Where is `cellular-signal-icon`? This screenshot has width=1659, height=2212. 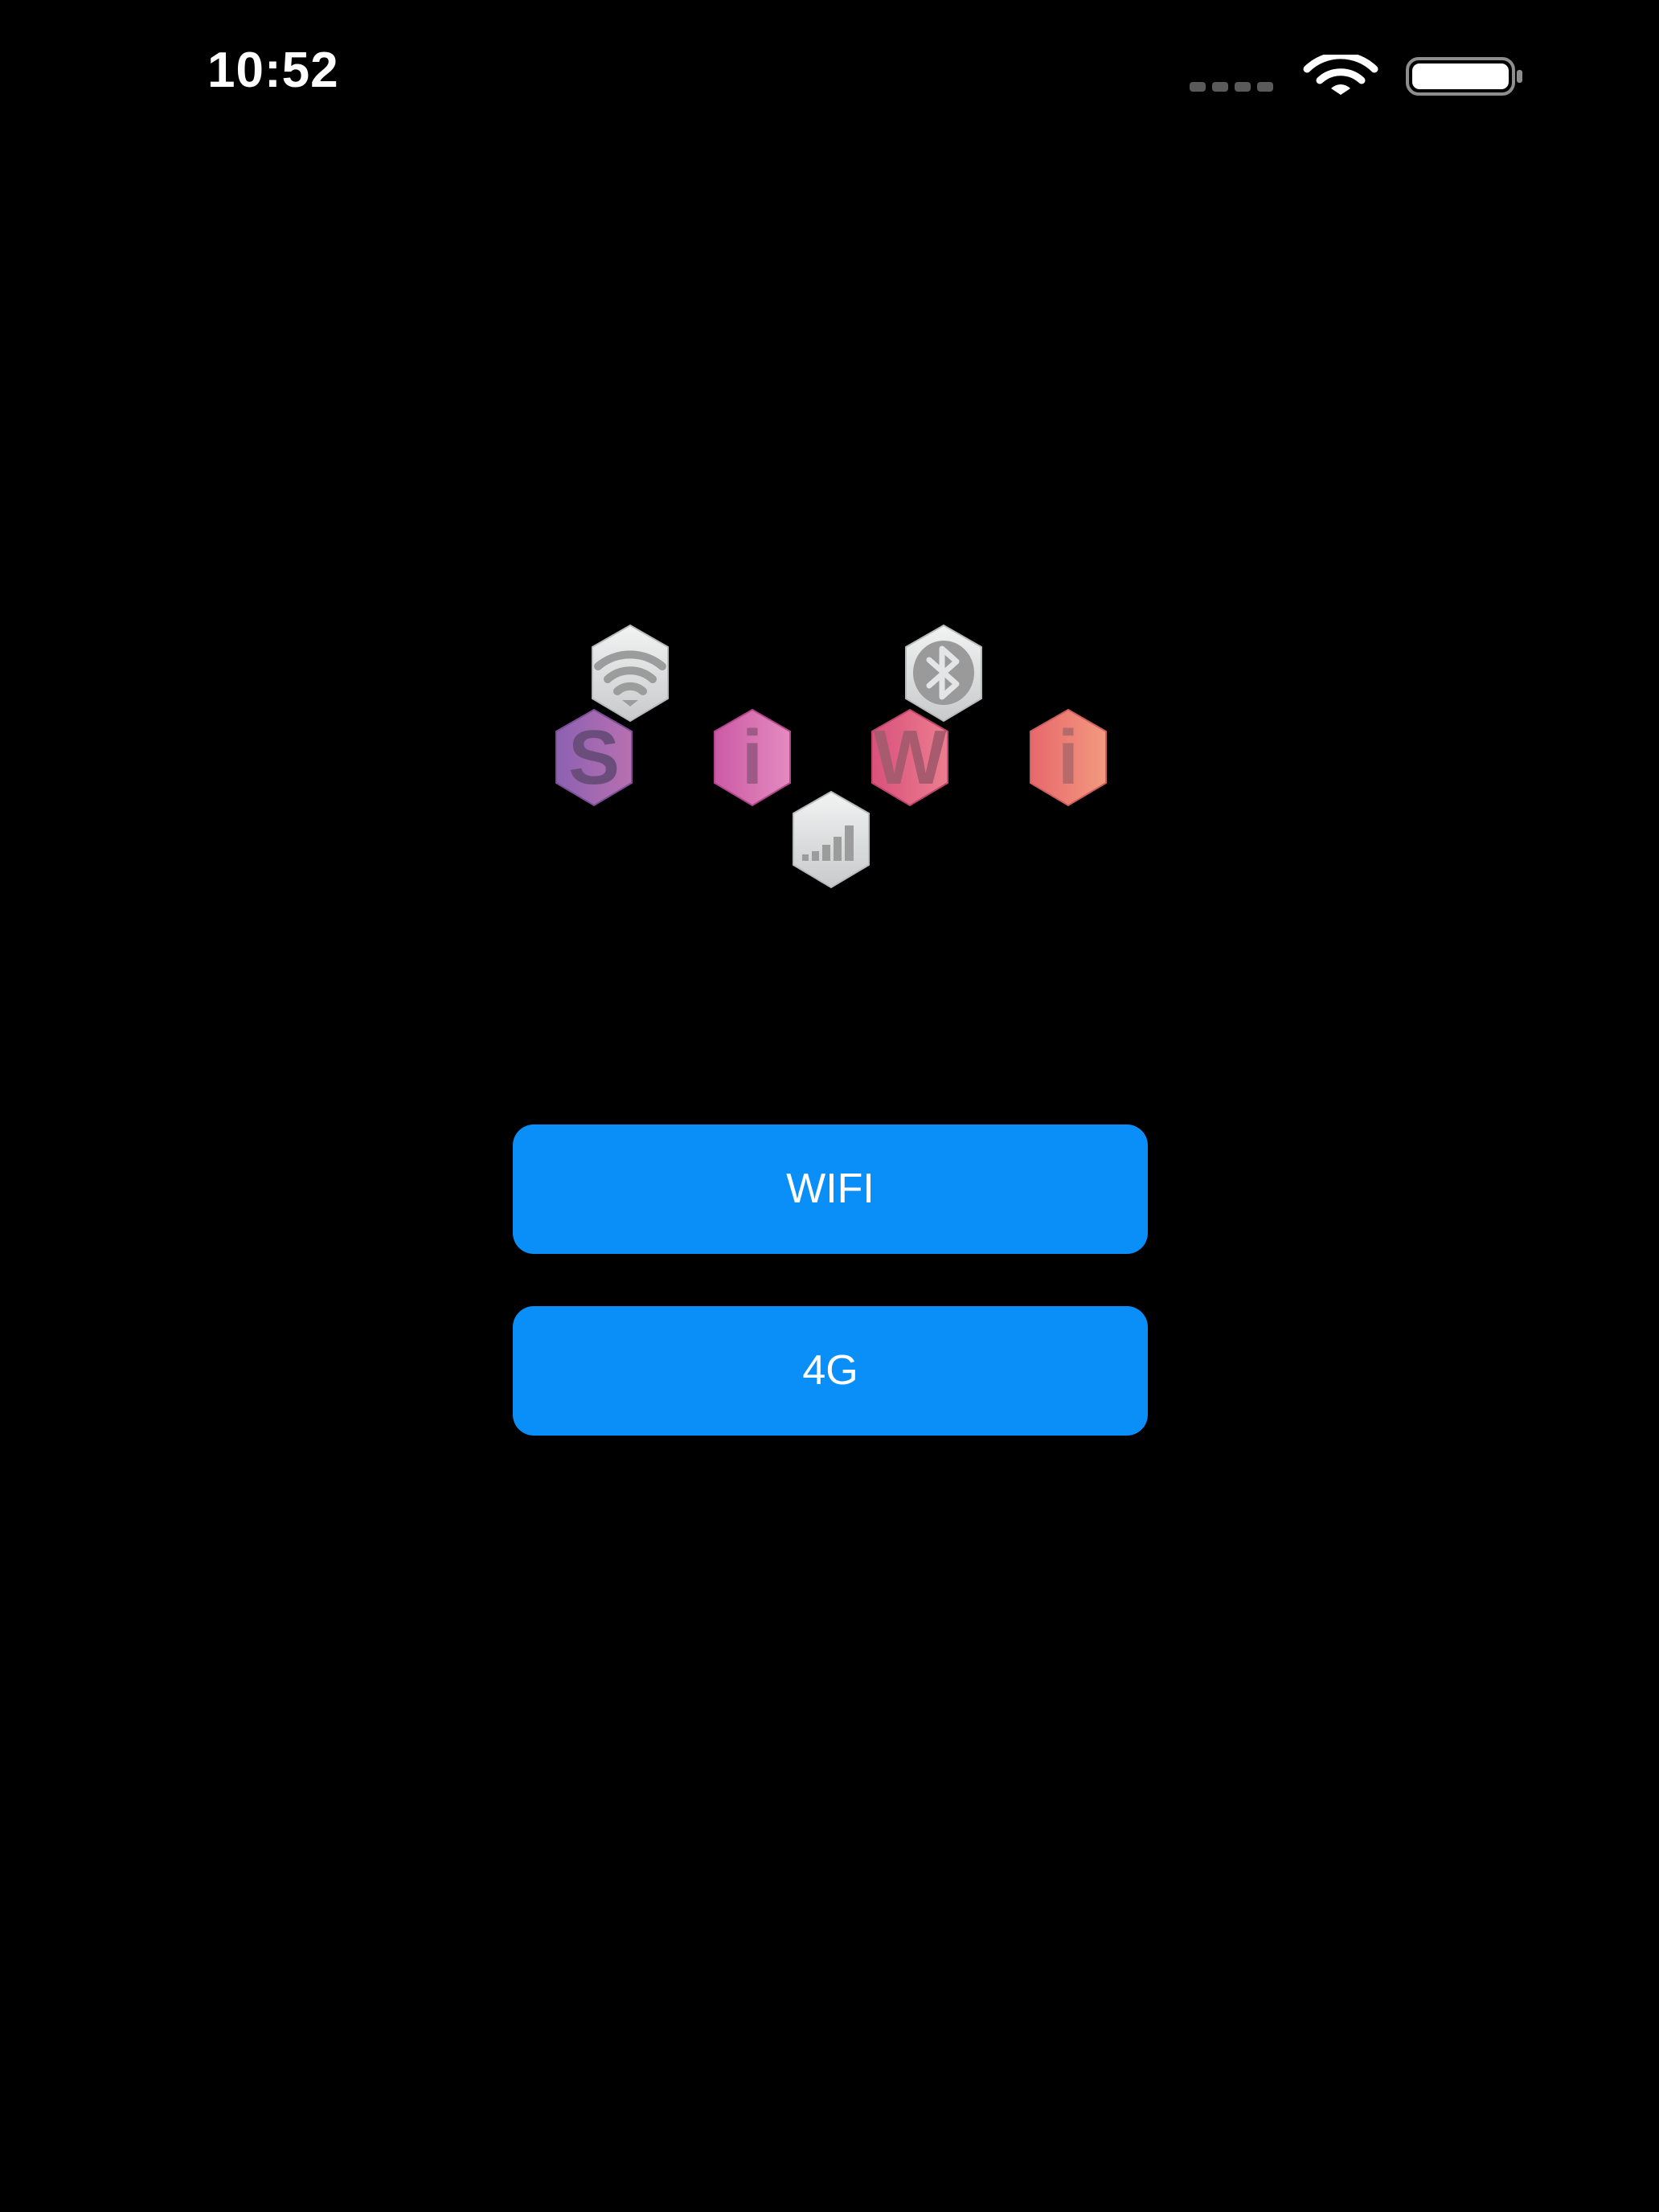
cellular-signal-icon is located at coordinates (1231, 87).